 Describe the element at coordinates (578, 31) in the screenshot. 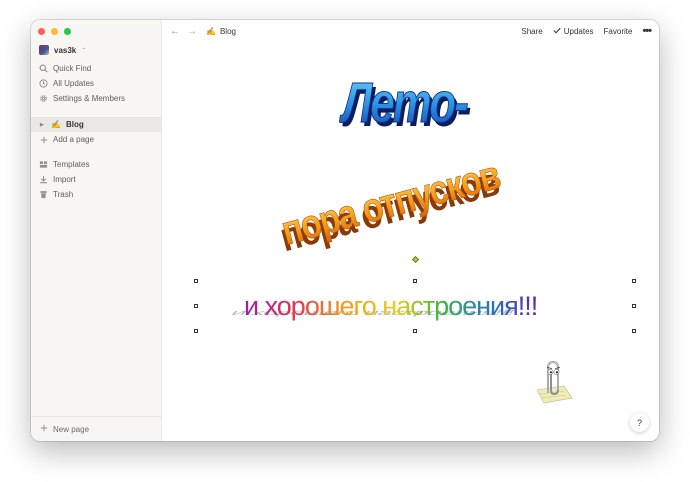

I see `updates-label: Updates` at that location.